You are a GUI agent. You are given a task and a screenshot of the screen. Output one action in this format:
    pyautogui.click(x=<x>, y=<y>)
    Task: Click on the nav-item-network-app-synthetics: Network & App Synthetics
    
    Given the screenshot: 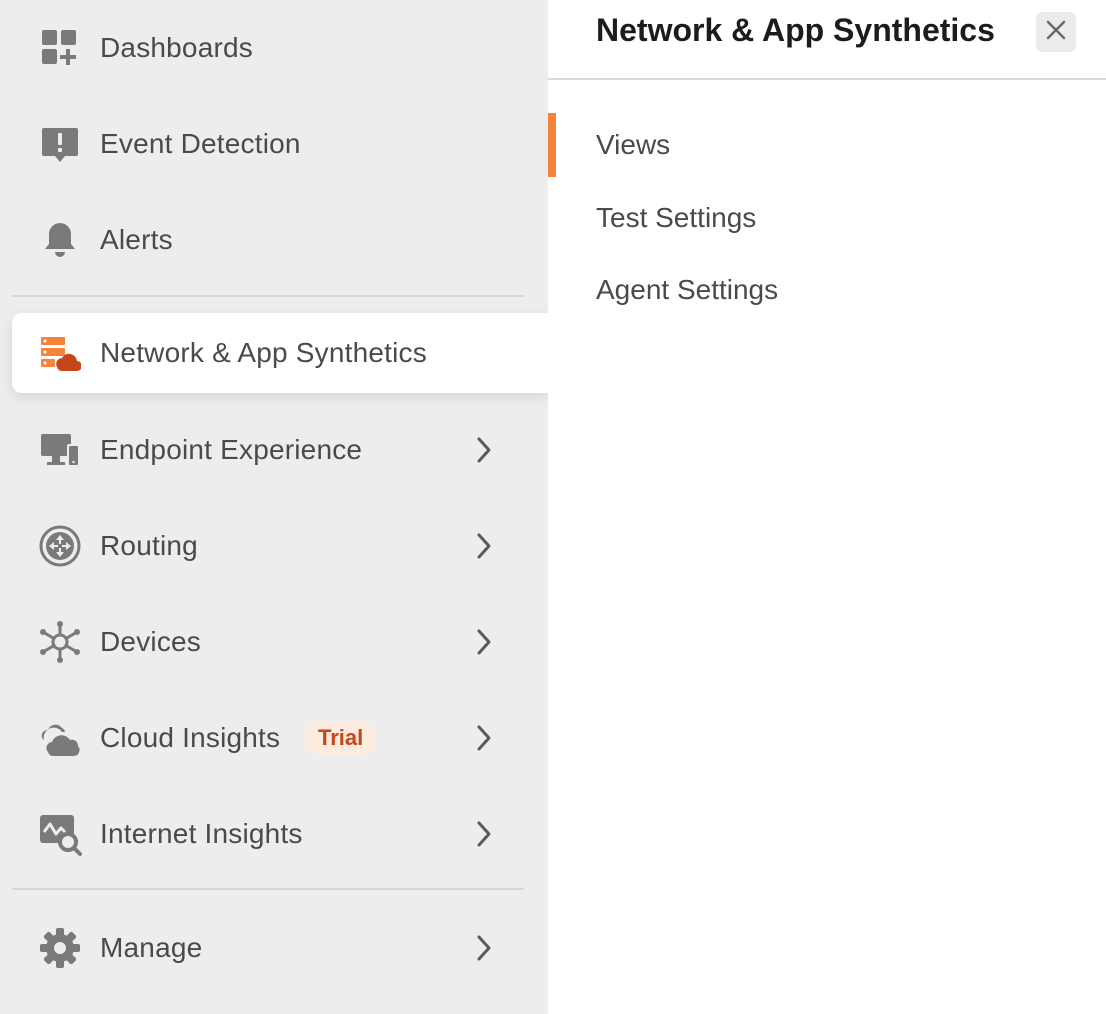 What is the action you would take?
    pyautogui.click(x=280, y=353)
    